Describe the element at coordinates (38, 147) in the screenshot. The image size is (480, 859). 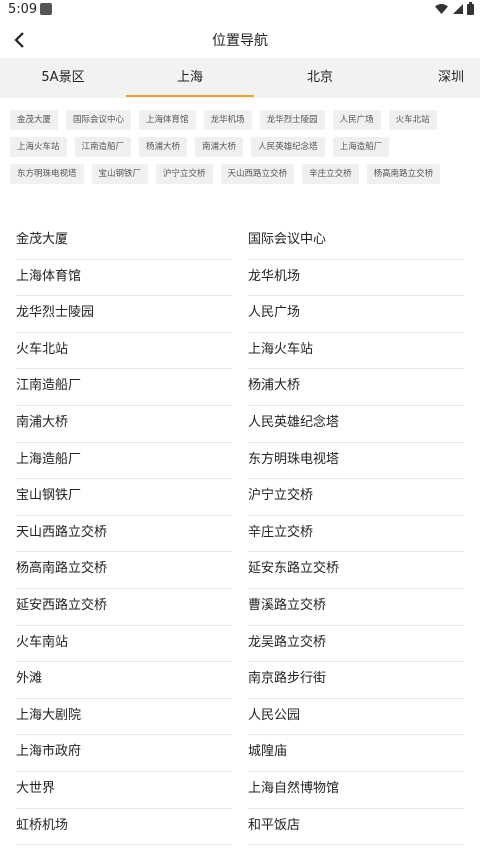
I see `location-chip: 上海火车站` at that location.